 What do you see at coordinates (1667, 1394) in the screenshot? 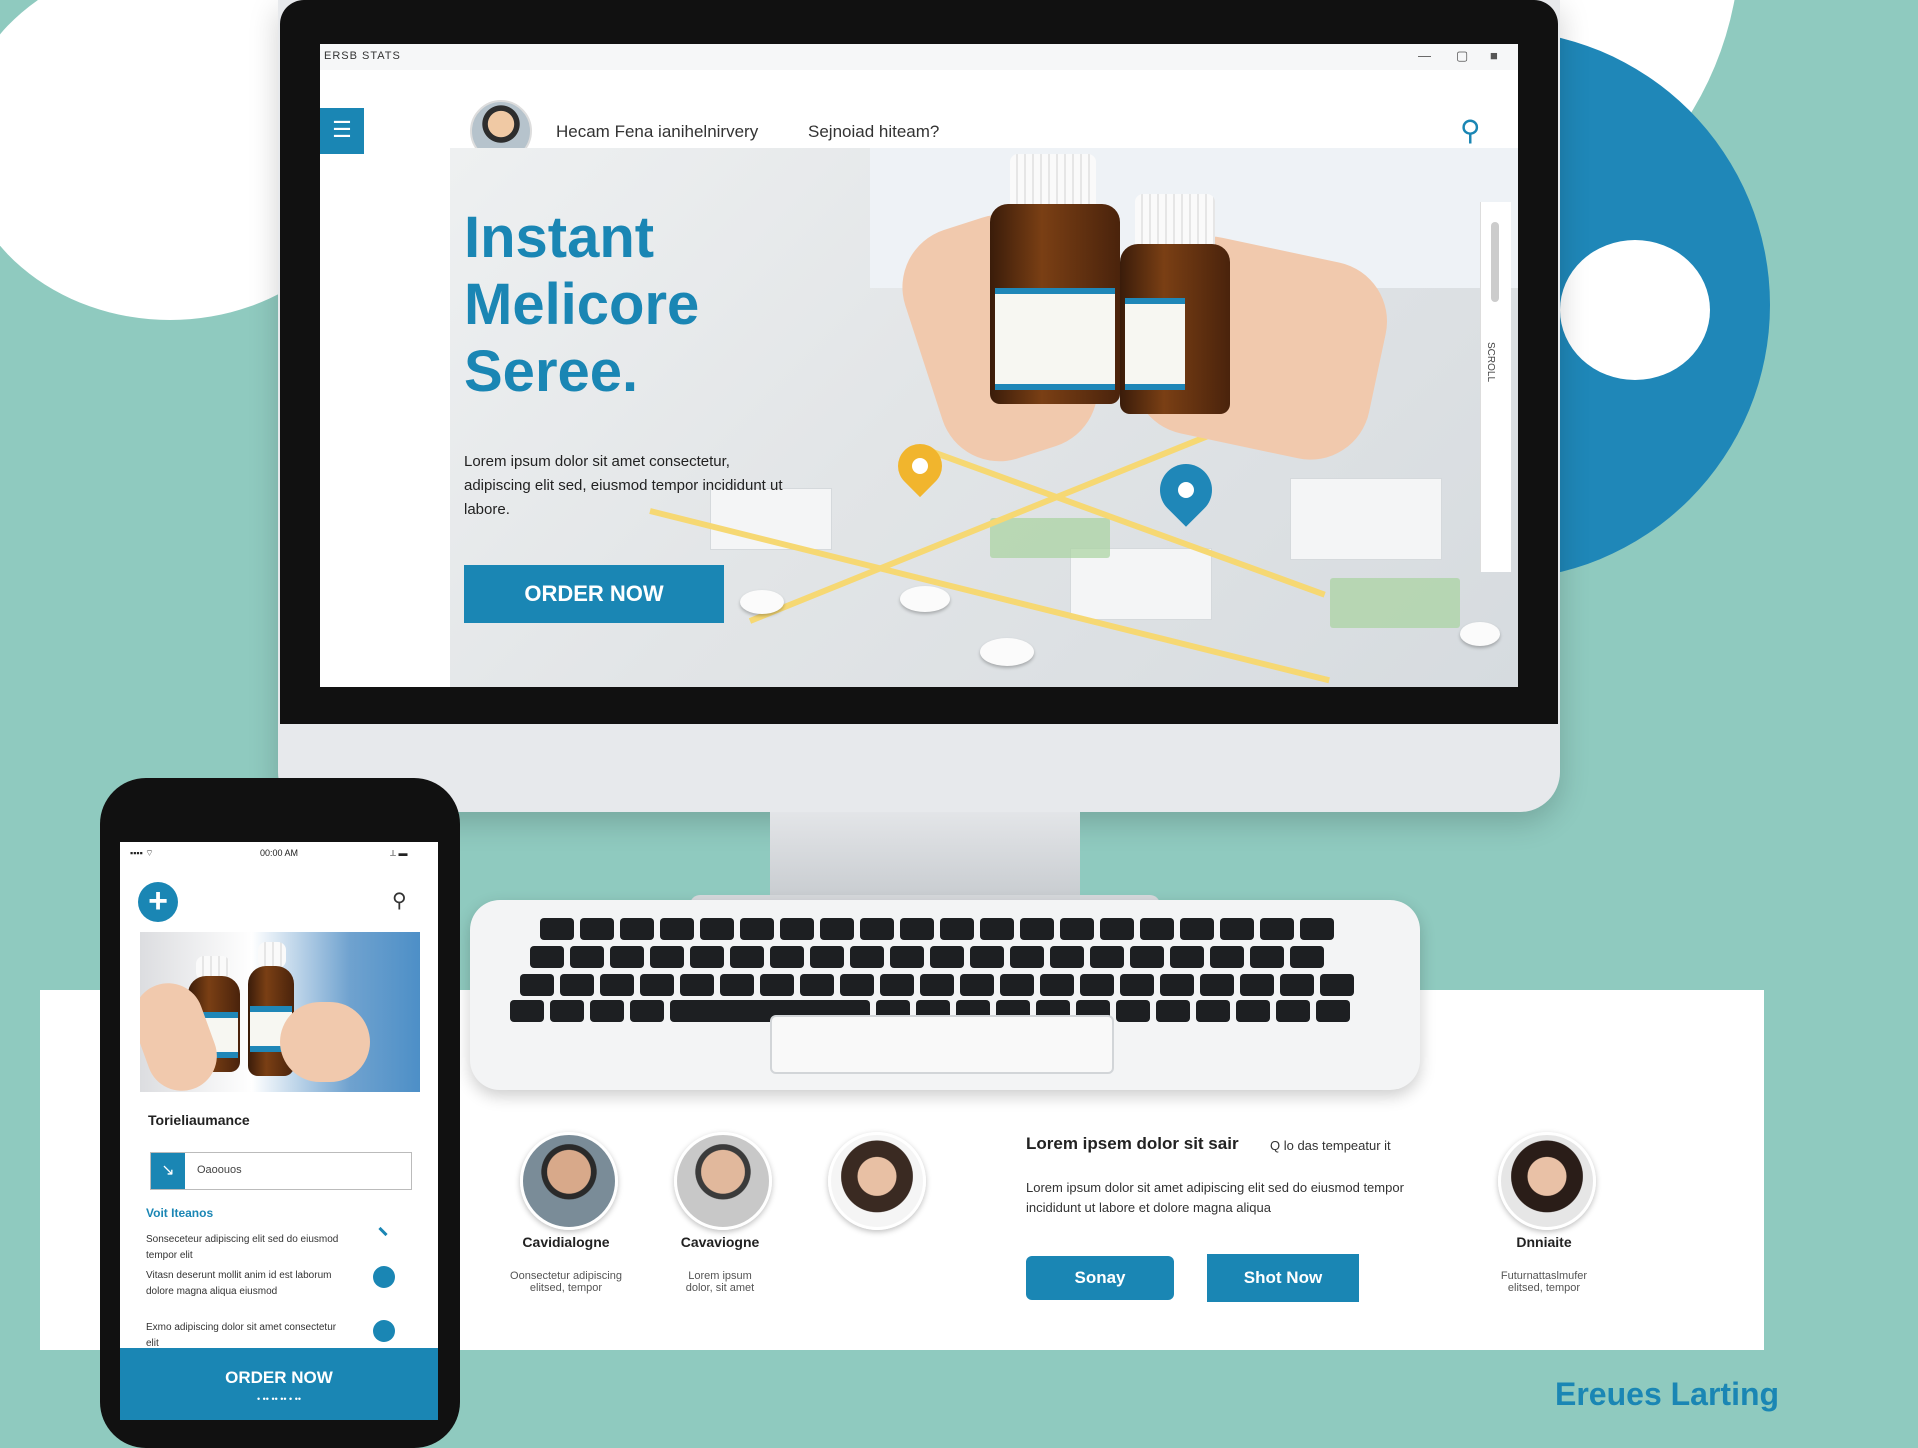
I see `brand-logo: Ereues Larting` at bounding box center [1667, 1394].